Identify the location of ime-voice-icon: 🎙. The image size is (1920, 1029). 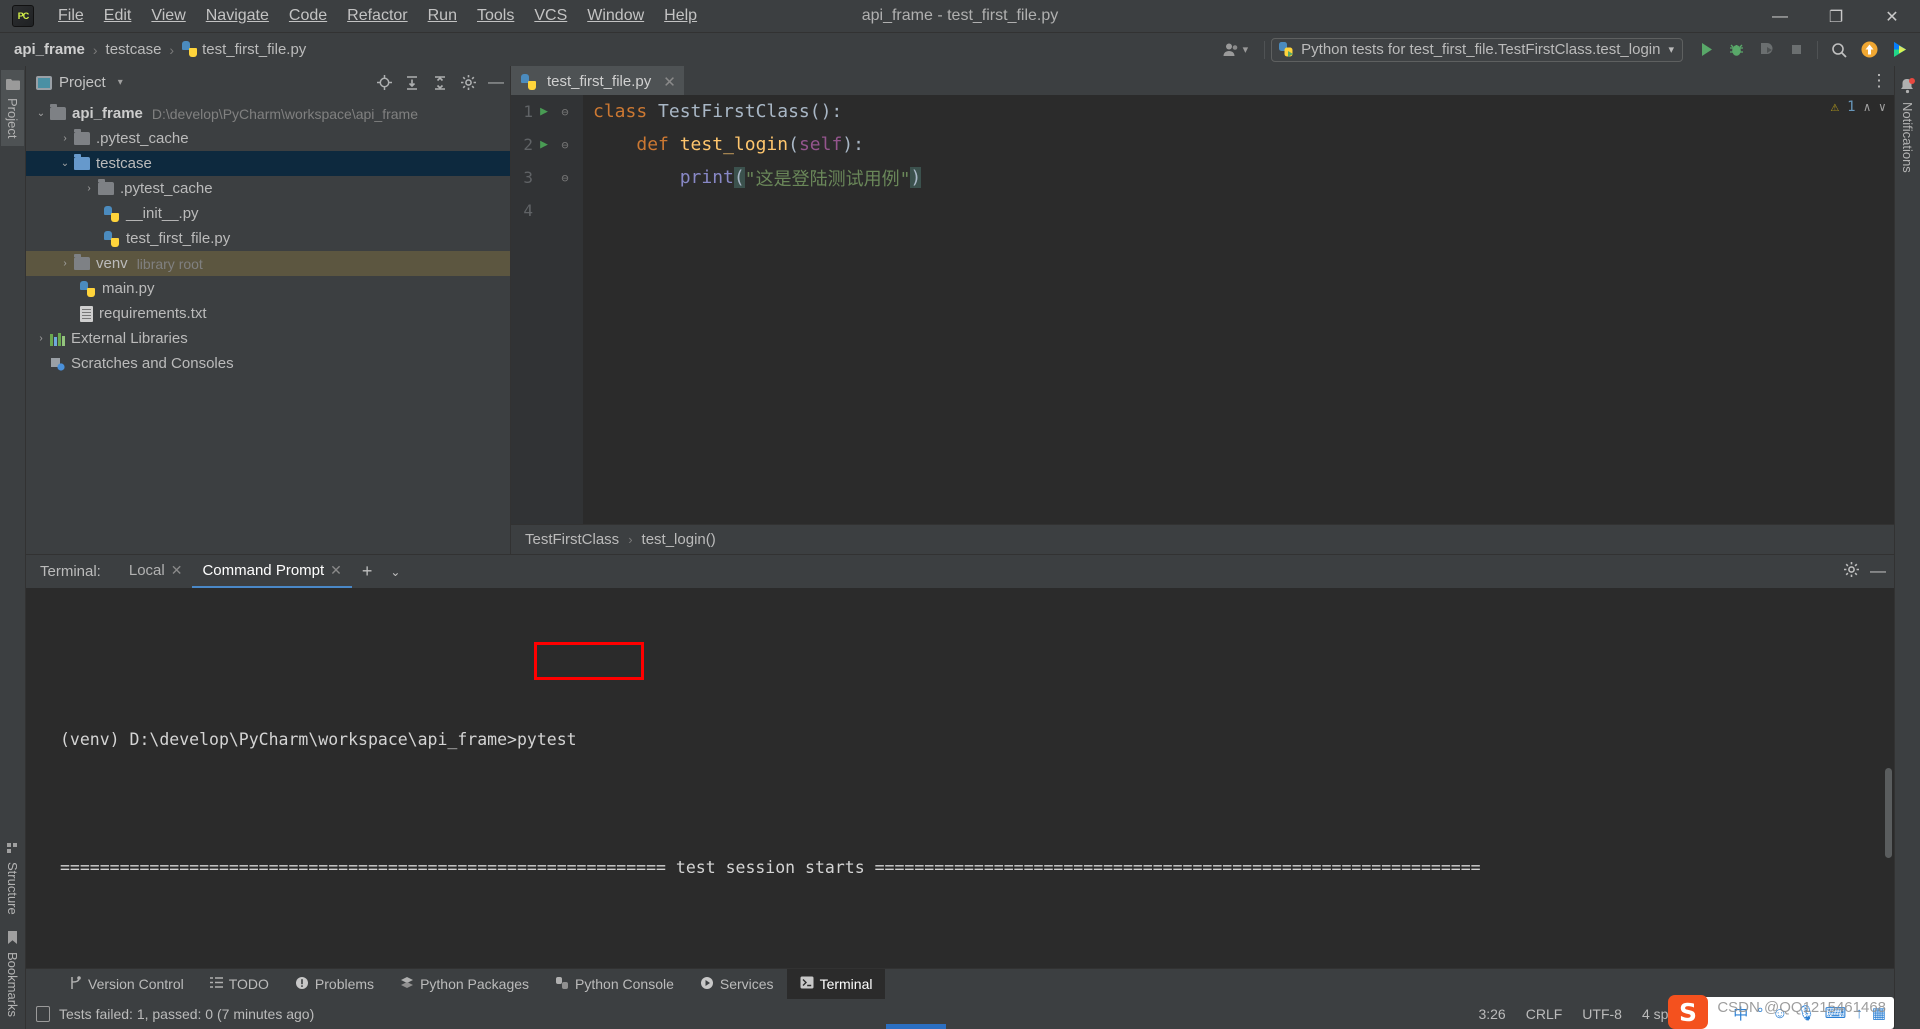
(1806, 1013).